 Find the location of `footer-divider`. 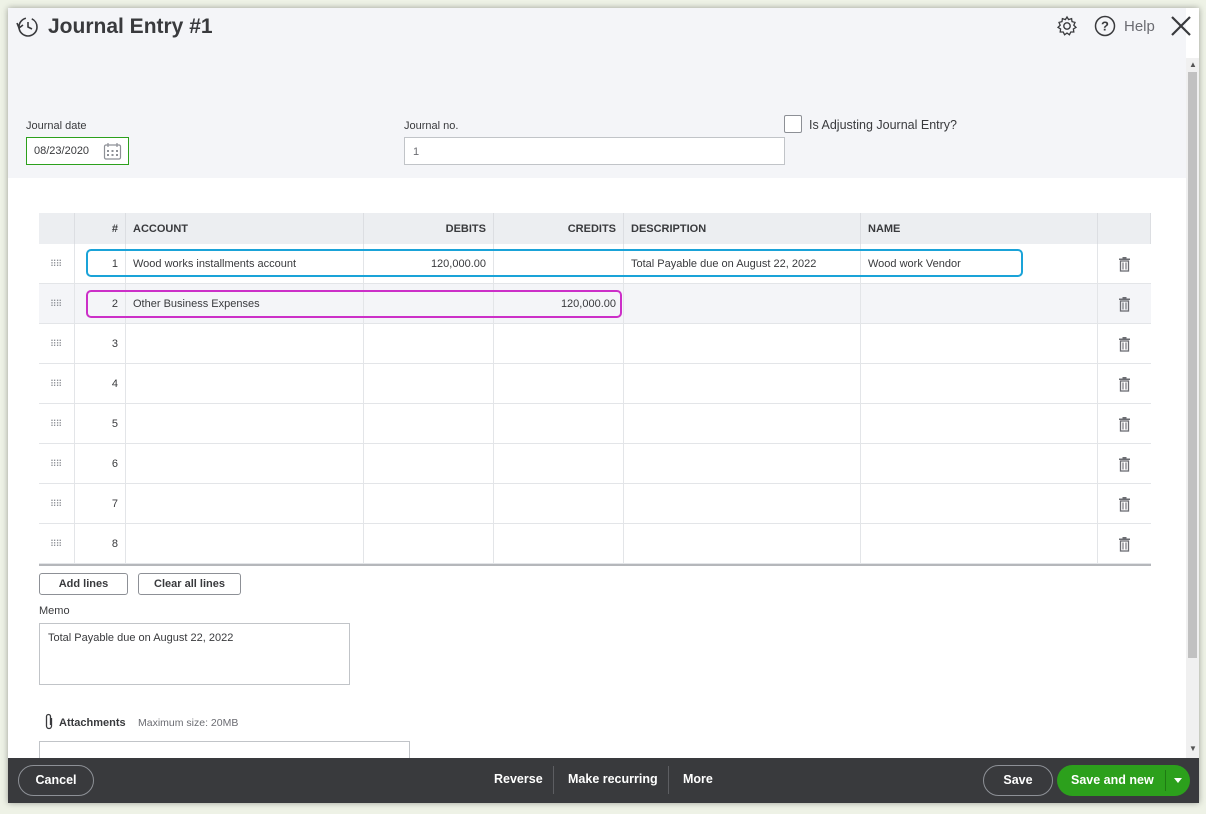

footer-divider is located at coordinates (553, 780).